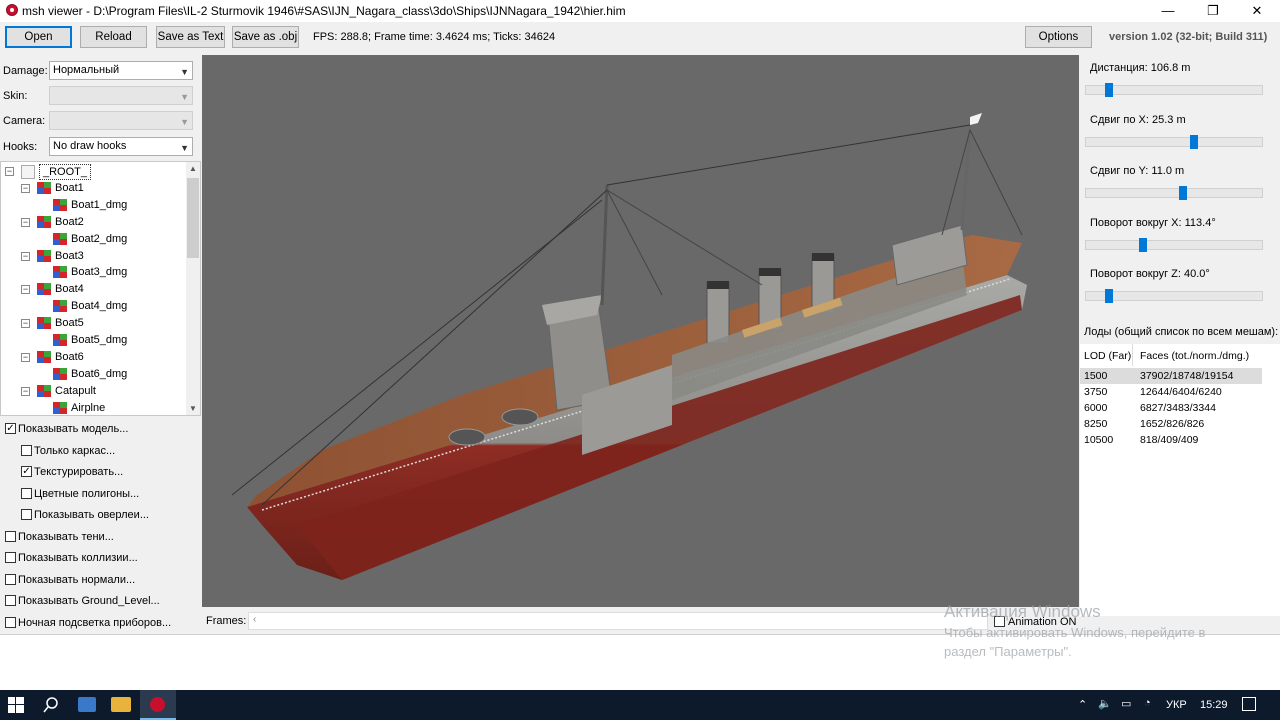 Image resolution: width=1280 pixels, height=720 pixels. I want to click on mail-icon, so click(87, 704).